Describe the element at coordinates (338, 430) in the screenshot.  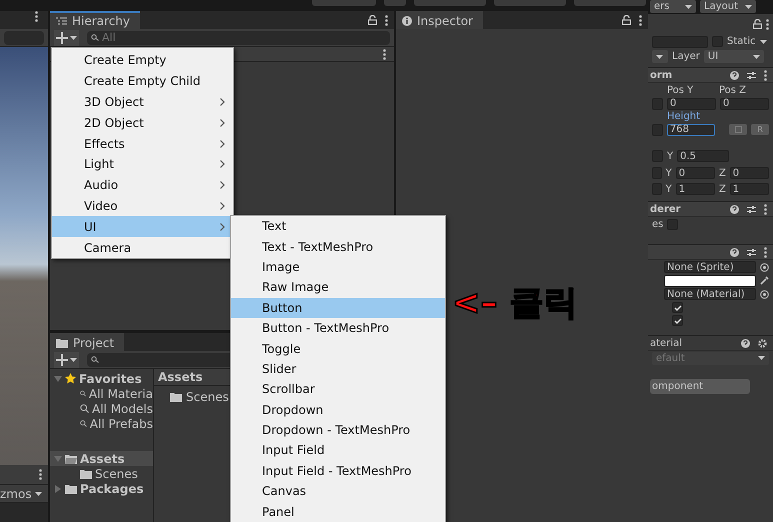
I see `menu-item: Dropdown - TextMeshPro` at that location.